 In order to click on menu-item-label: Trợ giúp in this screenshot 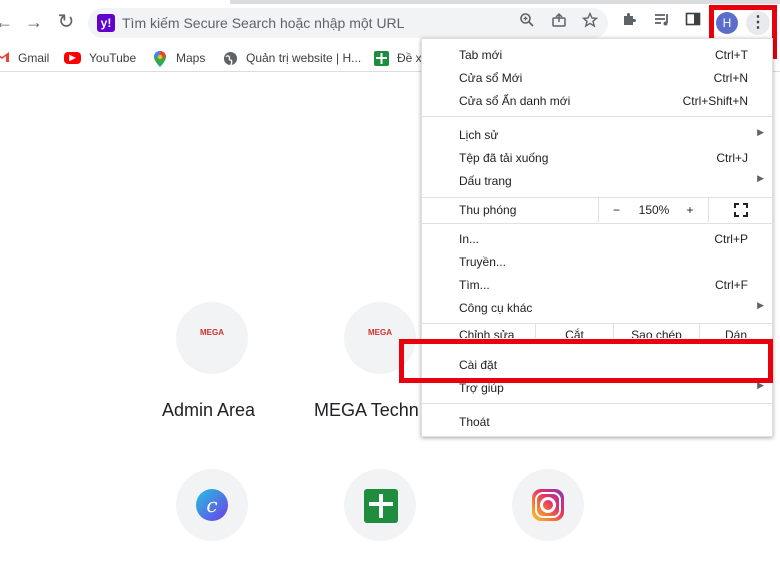, I will do `click(481, 388)`.